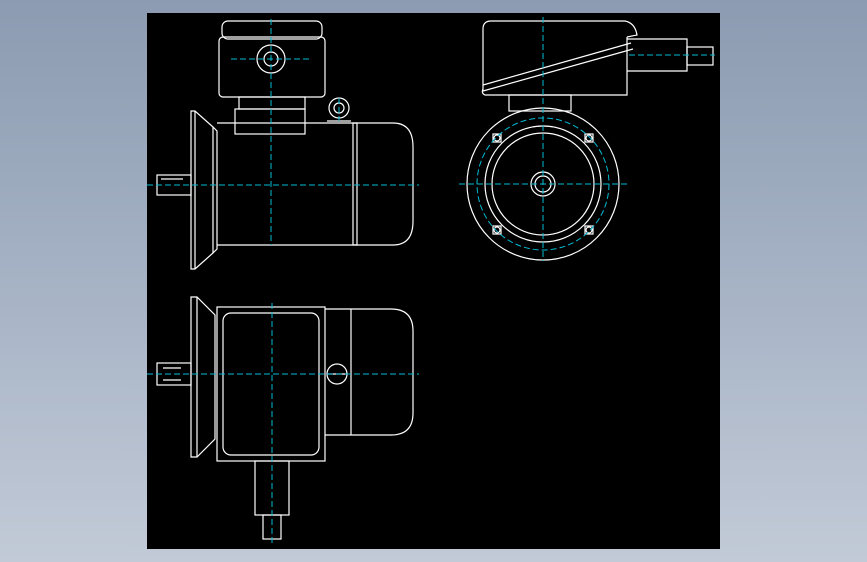 This screenshot has width=867, height=562. I want to click on top-cable-gland, so click(272, 500).